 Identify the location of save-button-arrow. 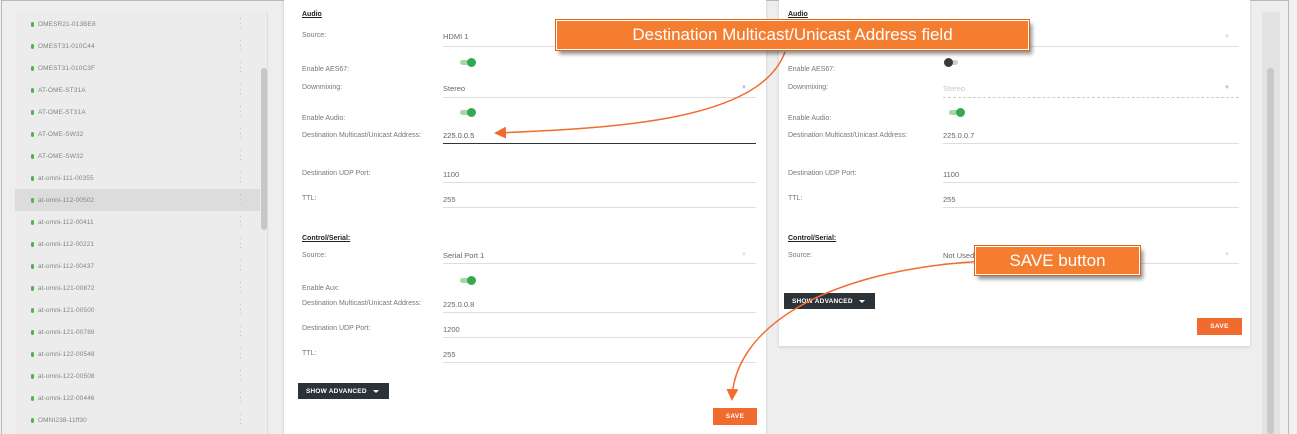
(856, 330).